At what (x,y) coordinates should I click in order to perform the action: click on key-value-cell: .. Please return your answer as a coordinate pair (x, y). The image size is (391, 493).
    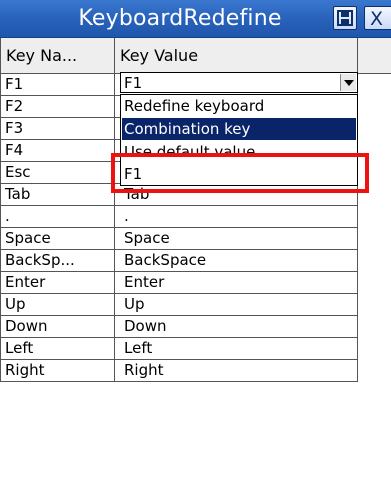
    Looking at the image, I should click on (236, 217).